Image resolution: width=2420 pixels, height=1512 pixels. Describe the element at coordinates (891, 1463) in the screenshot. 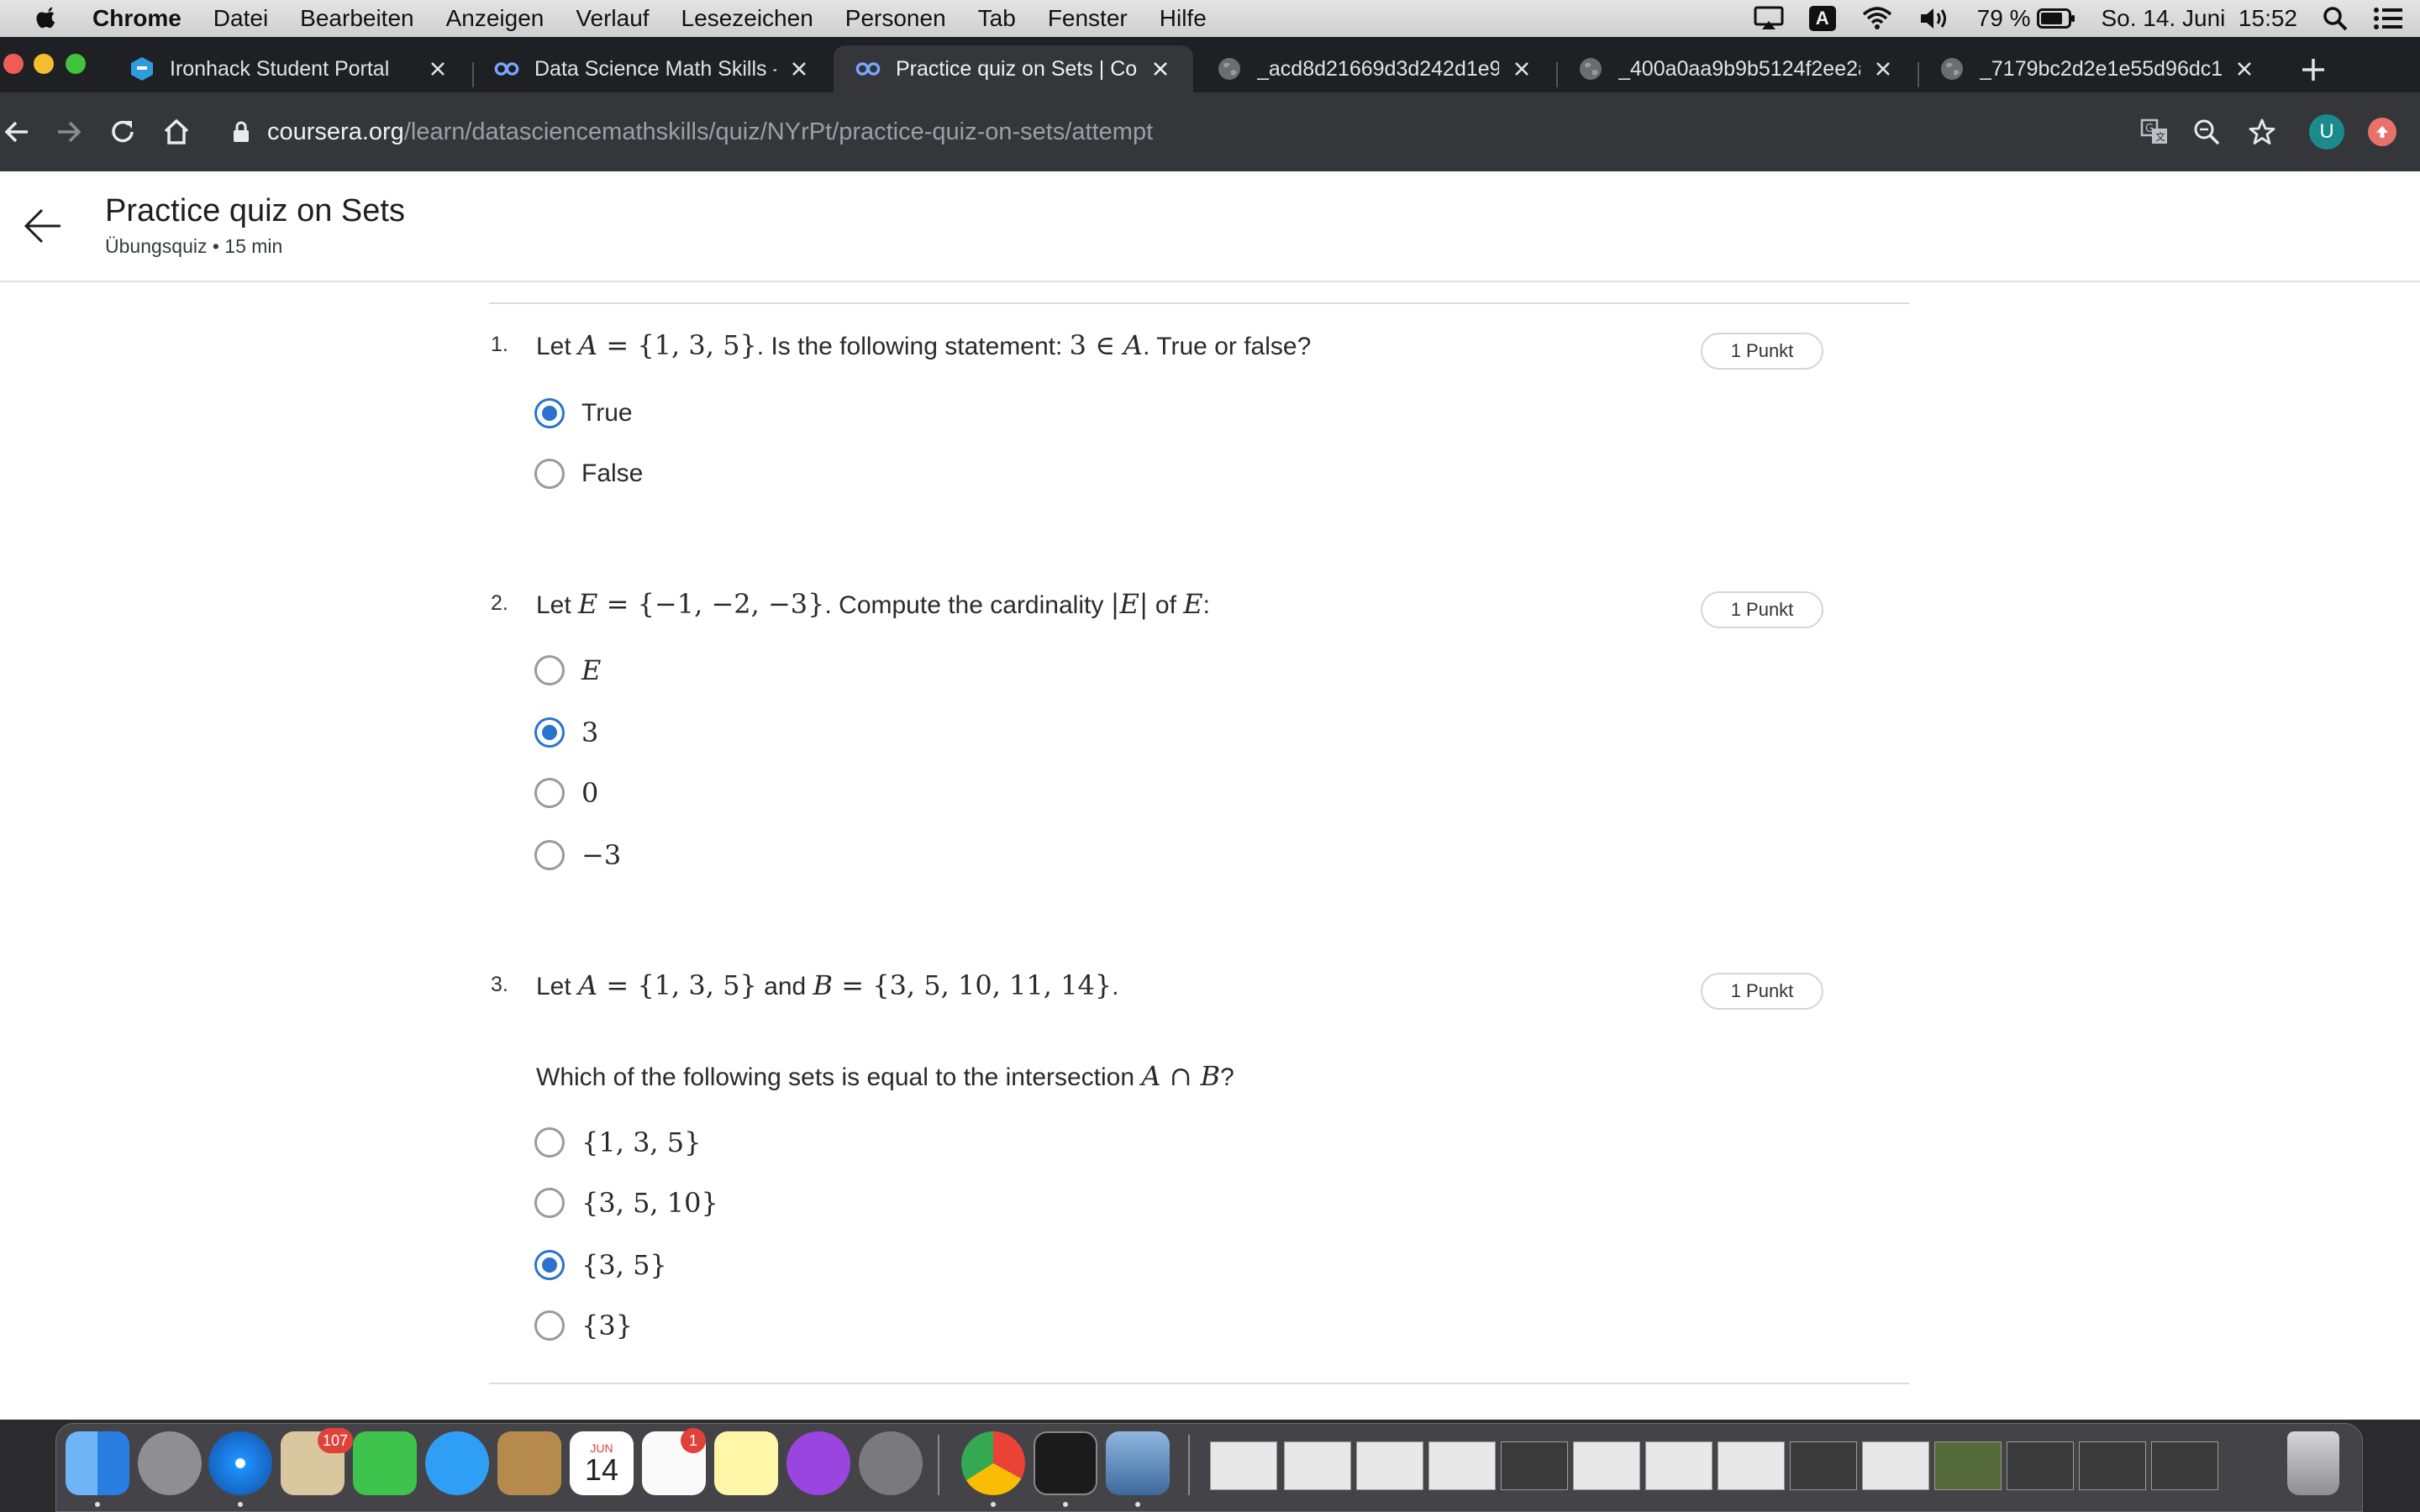

I see `system-preferences-icon` at that location.